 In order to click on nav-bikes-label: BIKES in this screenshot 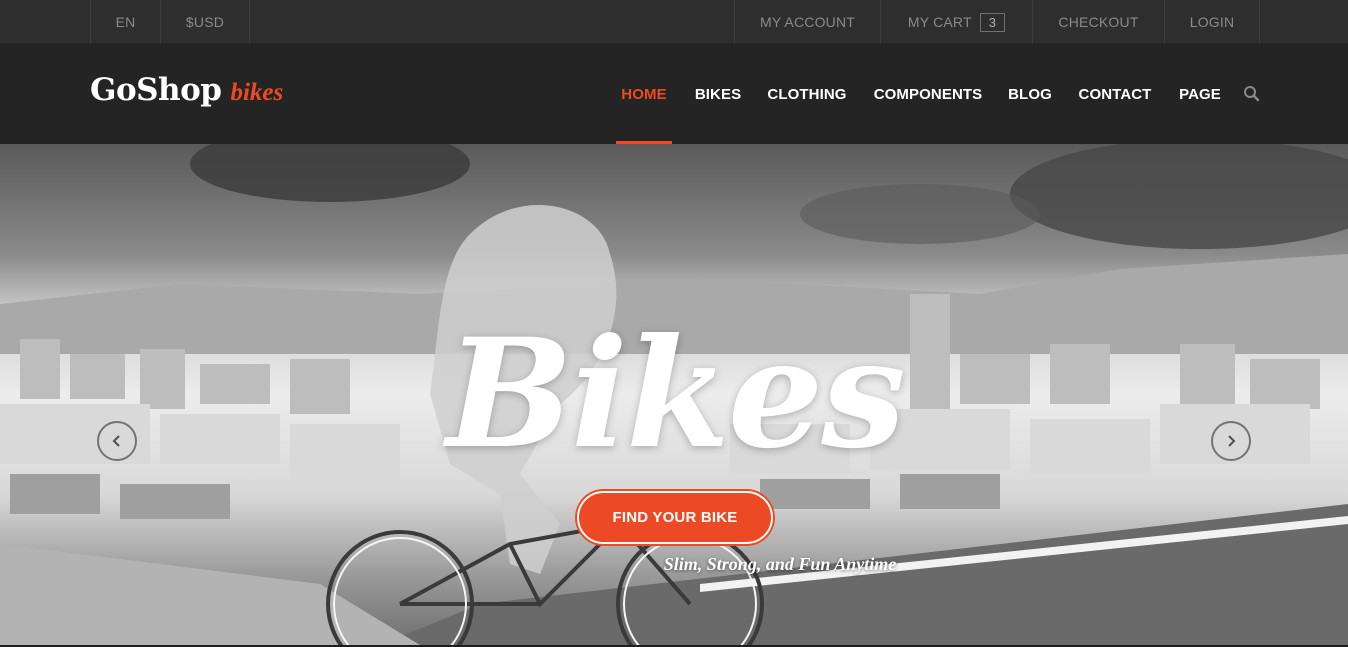, I will do `click(718, 94)`.